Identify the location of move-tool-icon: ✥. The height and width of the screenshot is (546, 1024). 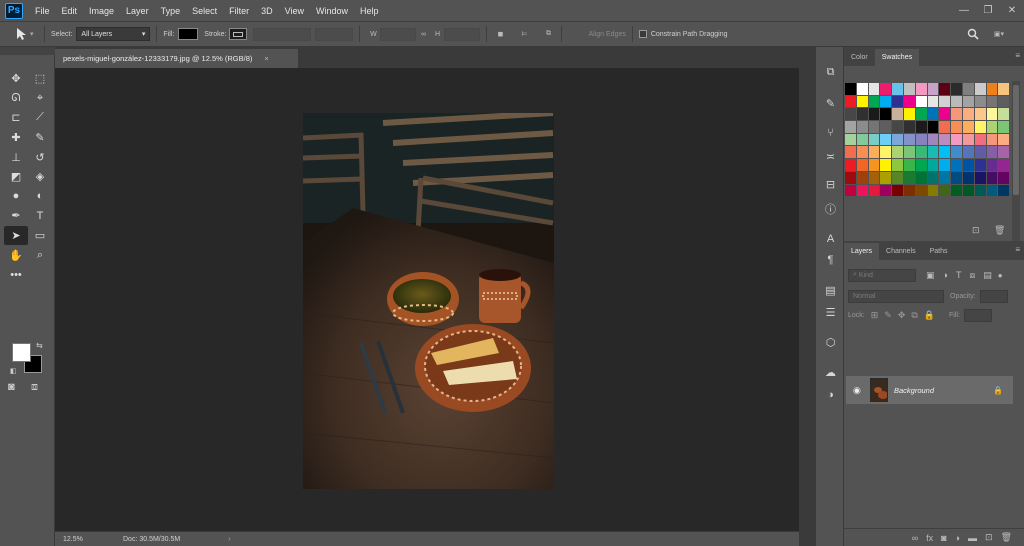
(16, 79).